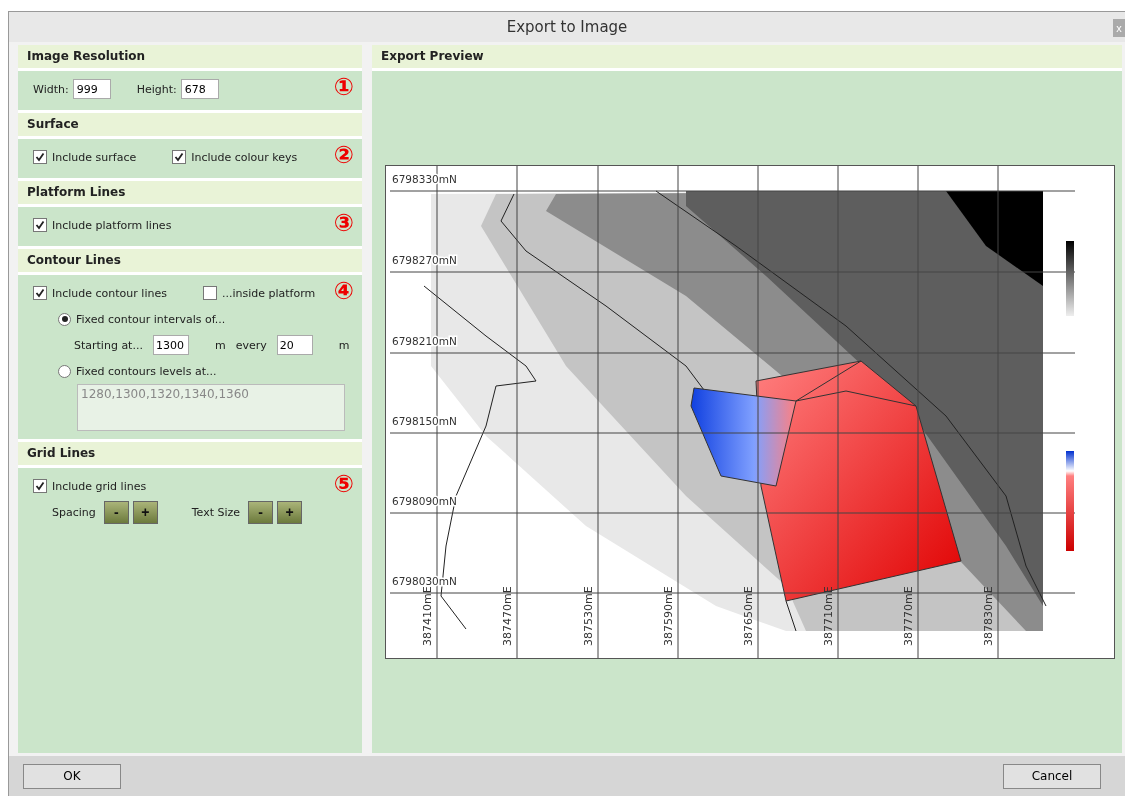  Describe the element at coordinates (588, 616) in the screenshot. I see `easting-label: 387530mE` at that location.